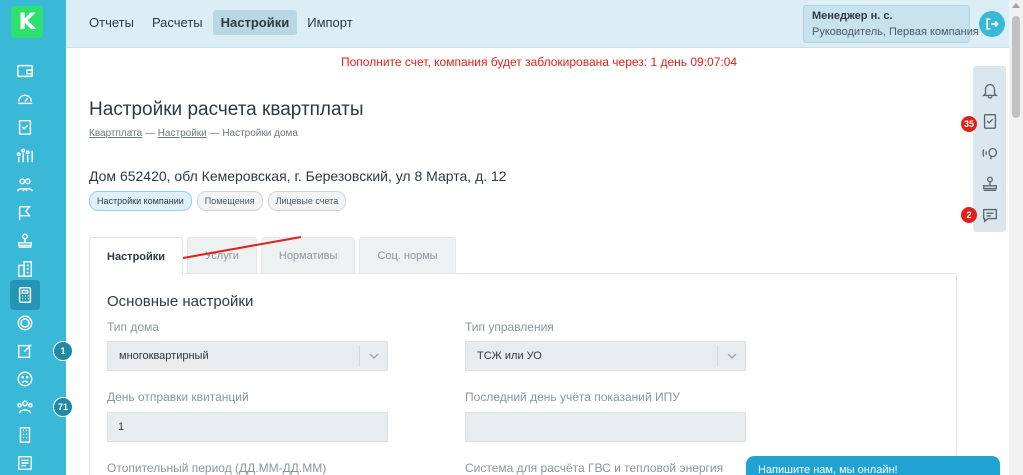 The height and width of the screenshot is (475, 1023). What do you see at coordinates (25, 127) in the screenshot?
I see `checklist-icon` at bounding box center [25, 127].